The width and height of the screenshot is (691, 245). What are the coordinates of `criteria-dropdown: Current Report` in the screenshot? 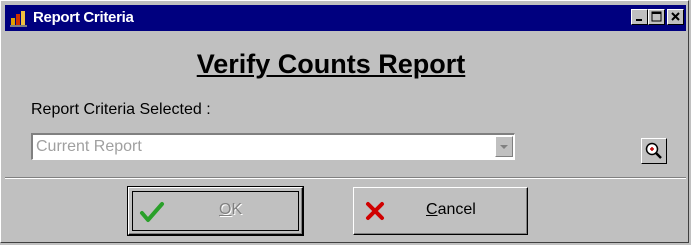 It's located at (273, 146).